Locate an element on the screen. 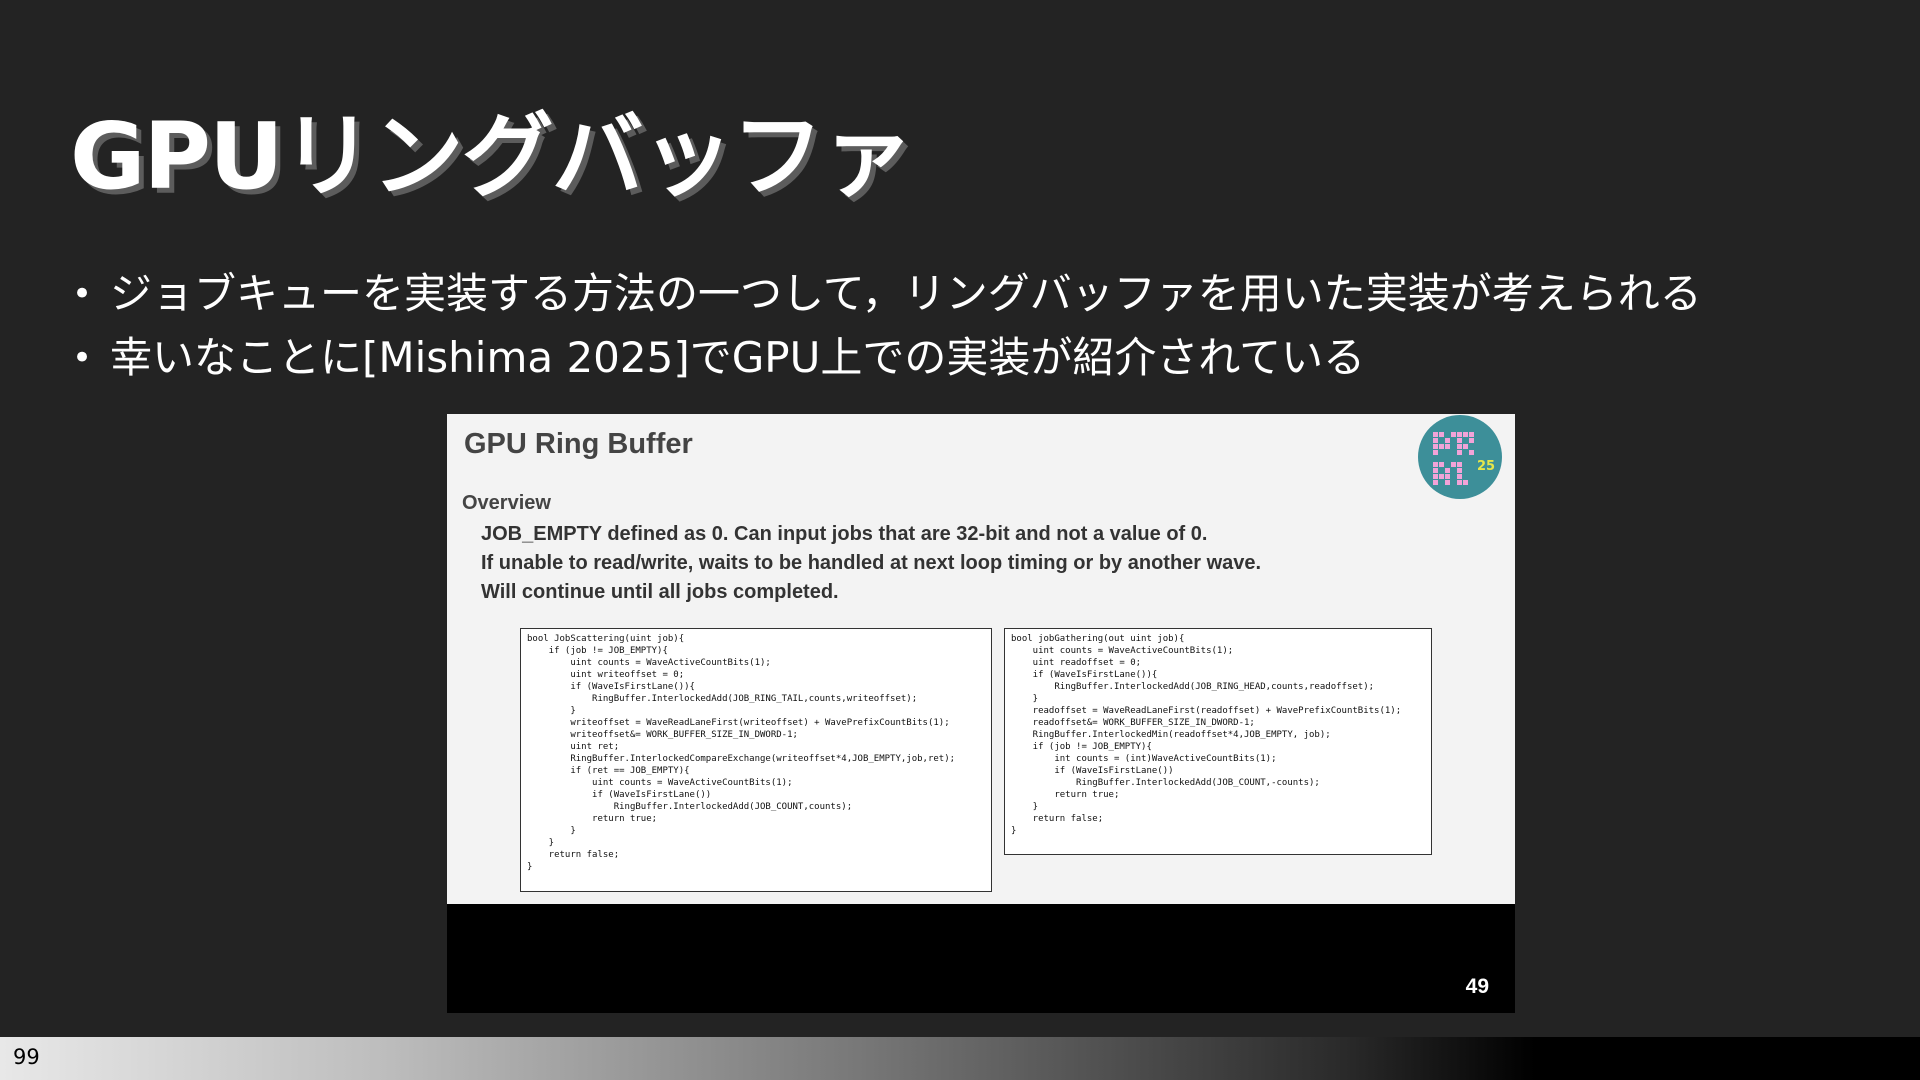 The height and width of the screenshot is (1080, 1920). bullet-text: 幸いなことに[Mishima 2025]でGPU上での実装が紹介されている is located at coordinates (738, 357).